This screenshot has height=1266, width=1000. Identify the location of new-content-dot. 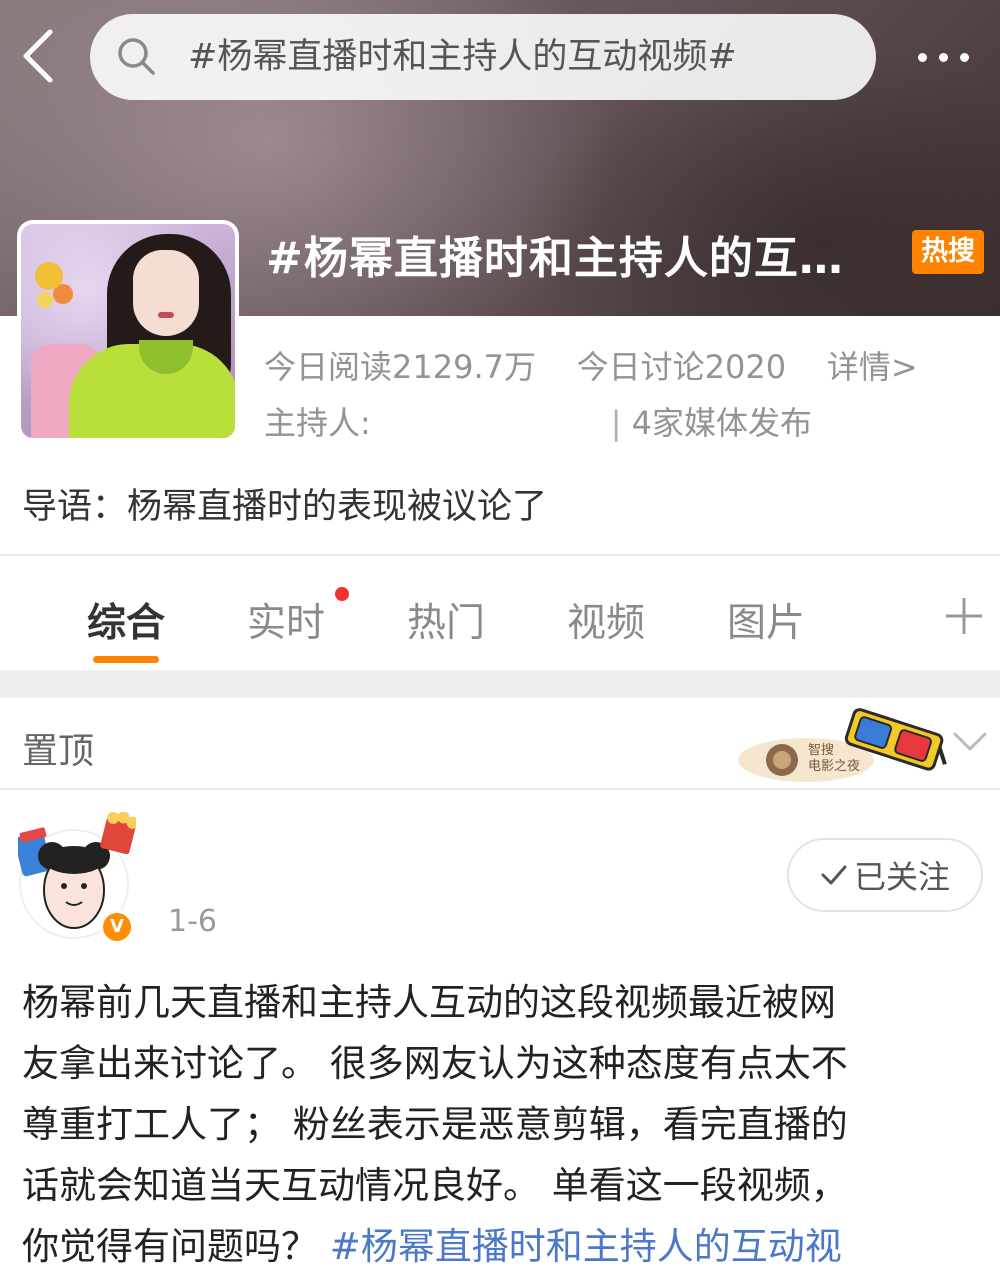
(342, 594).